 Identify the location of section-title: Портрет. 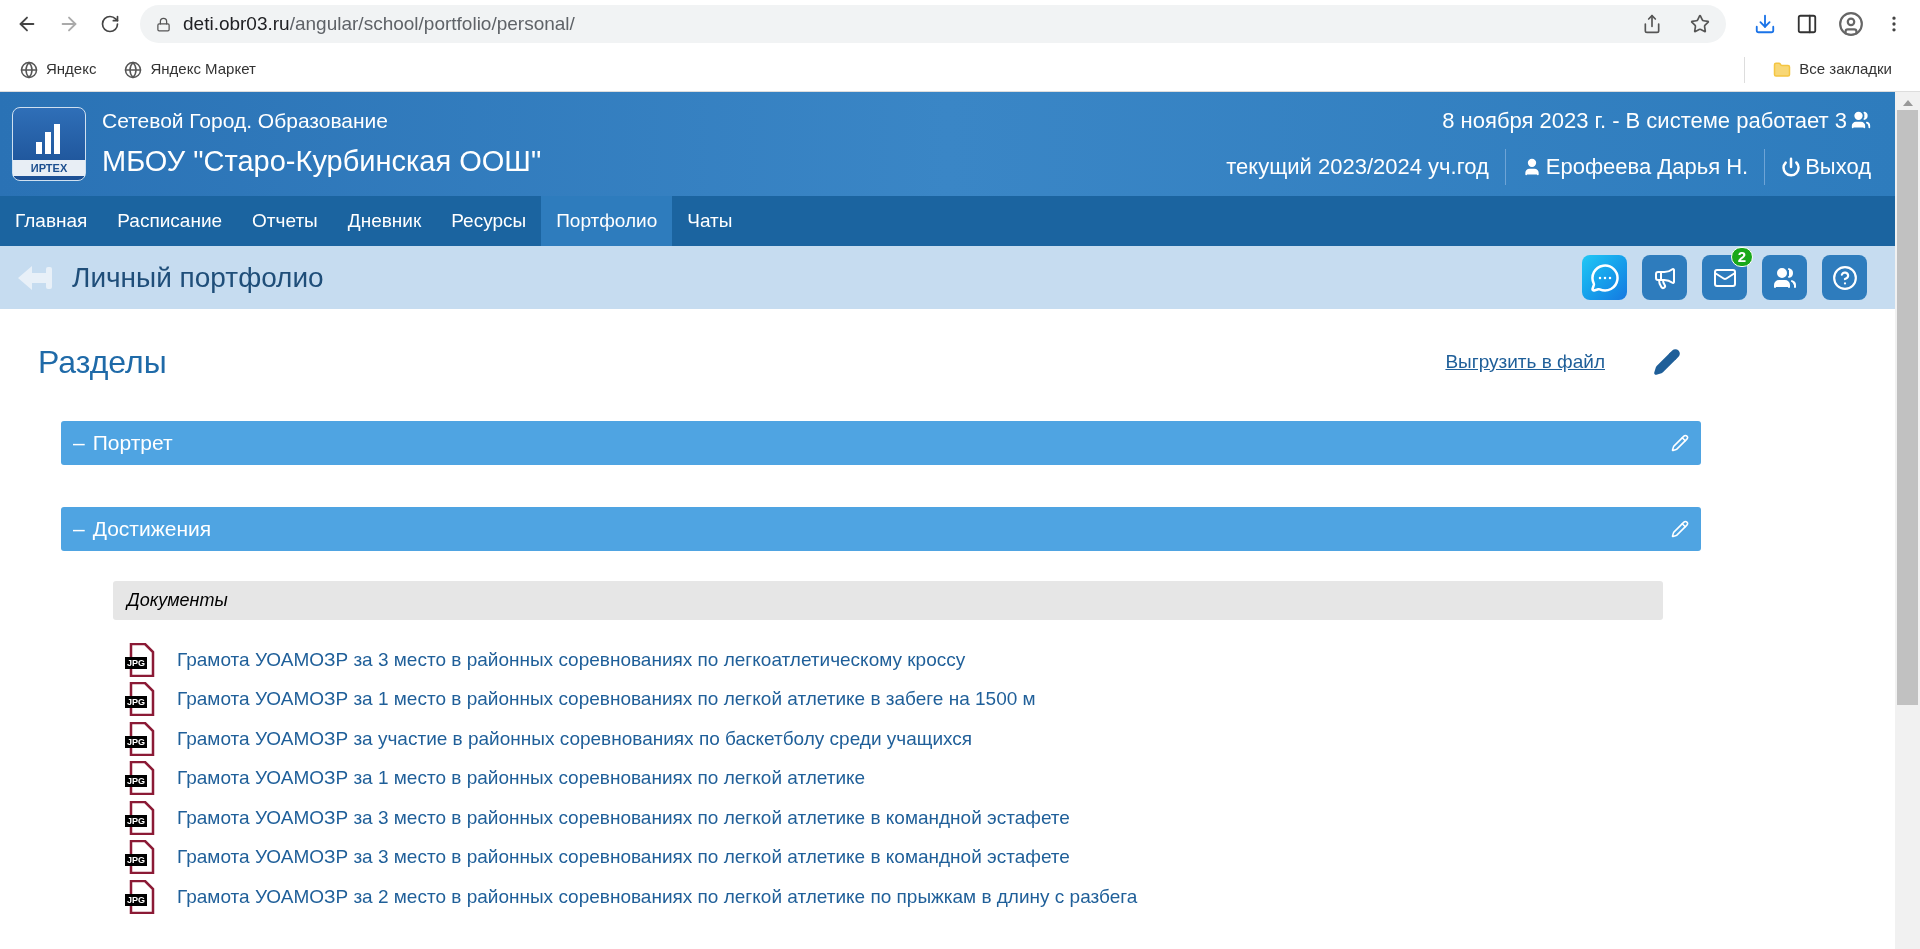
(132, 443).